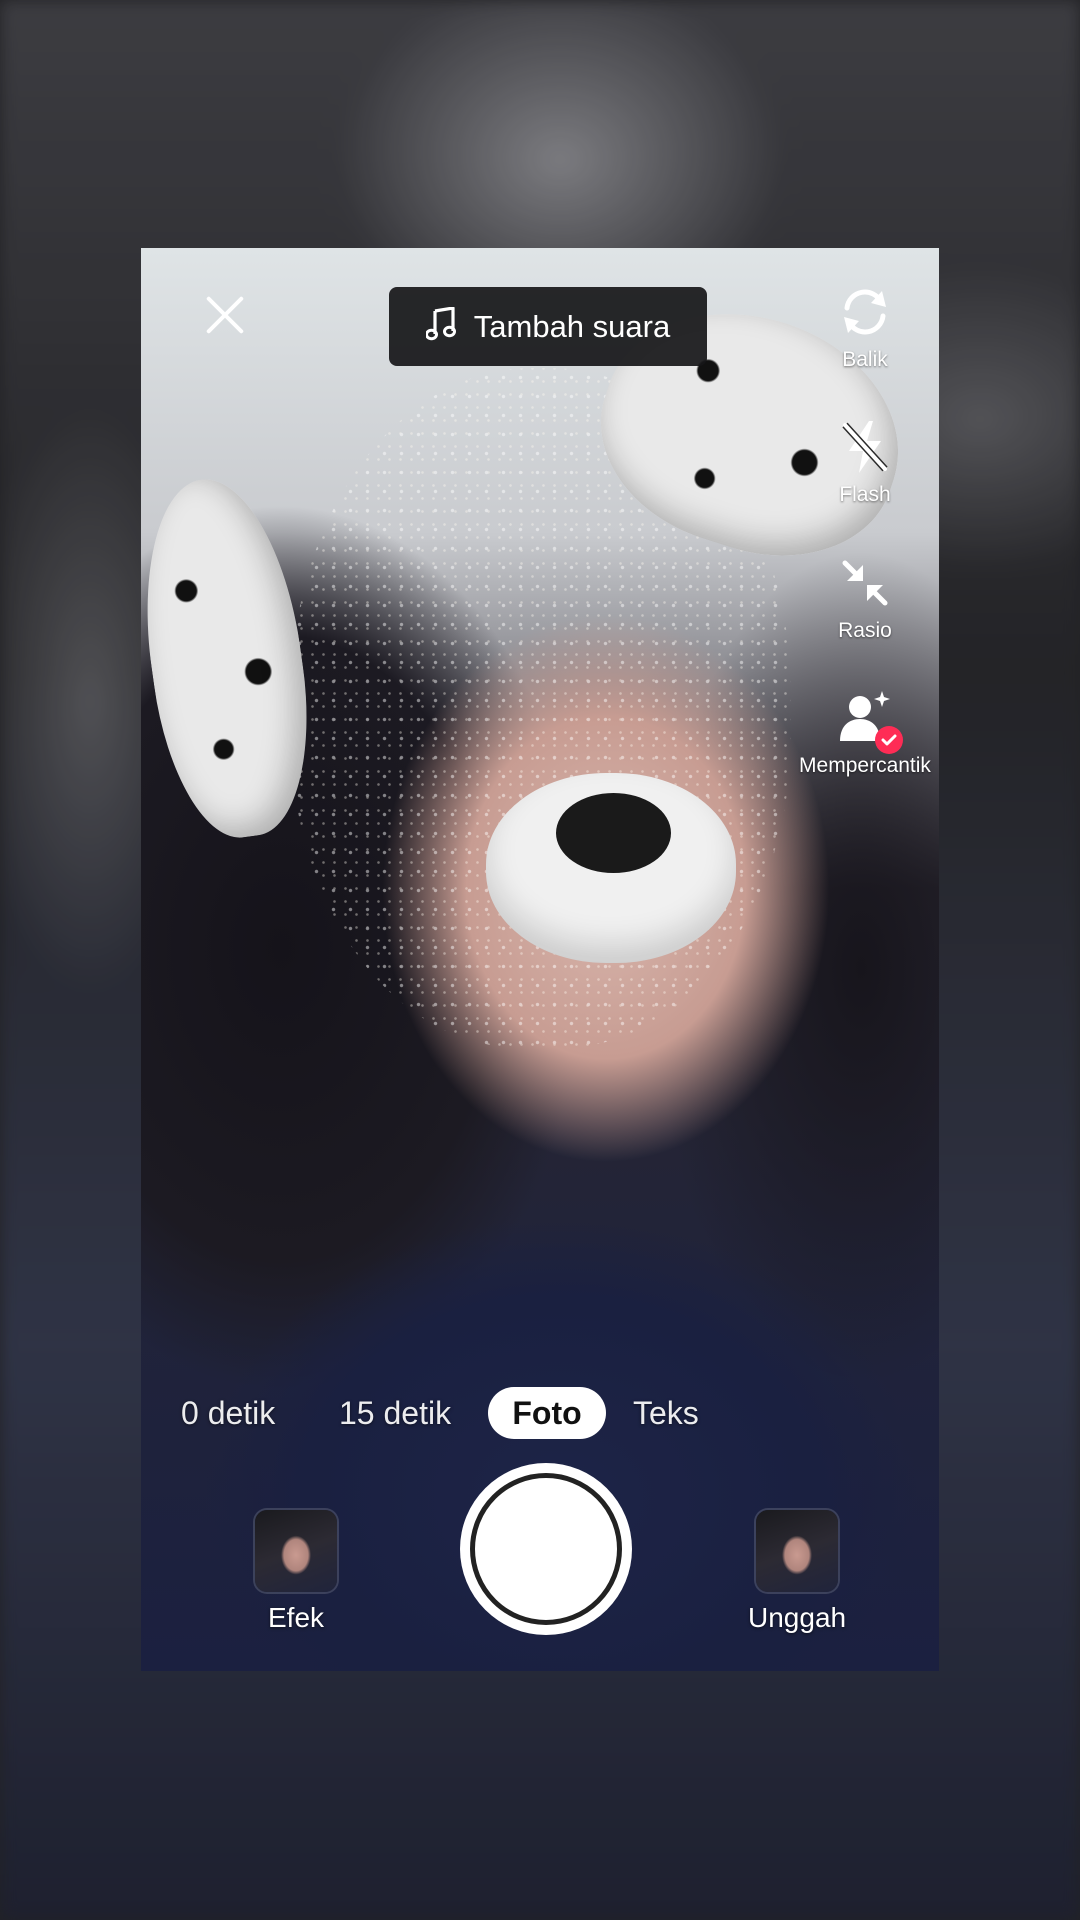  I want to click on flip-camera-icon, so click(865, 312).